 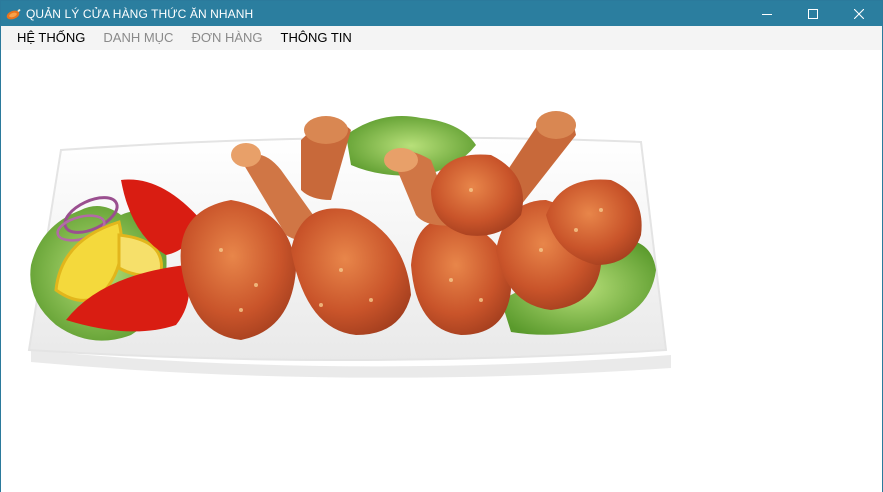 What do you see at coordinates (226, 38) in the screenshot?
I see `menu-don-hang: ĐƠN HÀNG` at bounding box center [226, 38].